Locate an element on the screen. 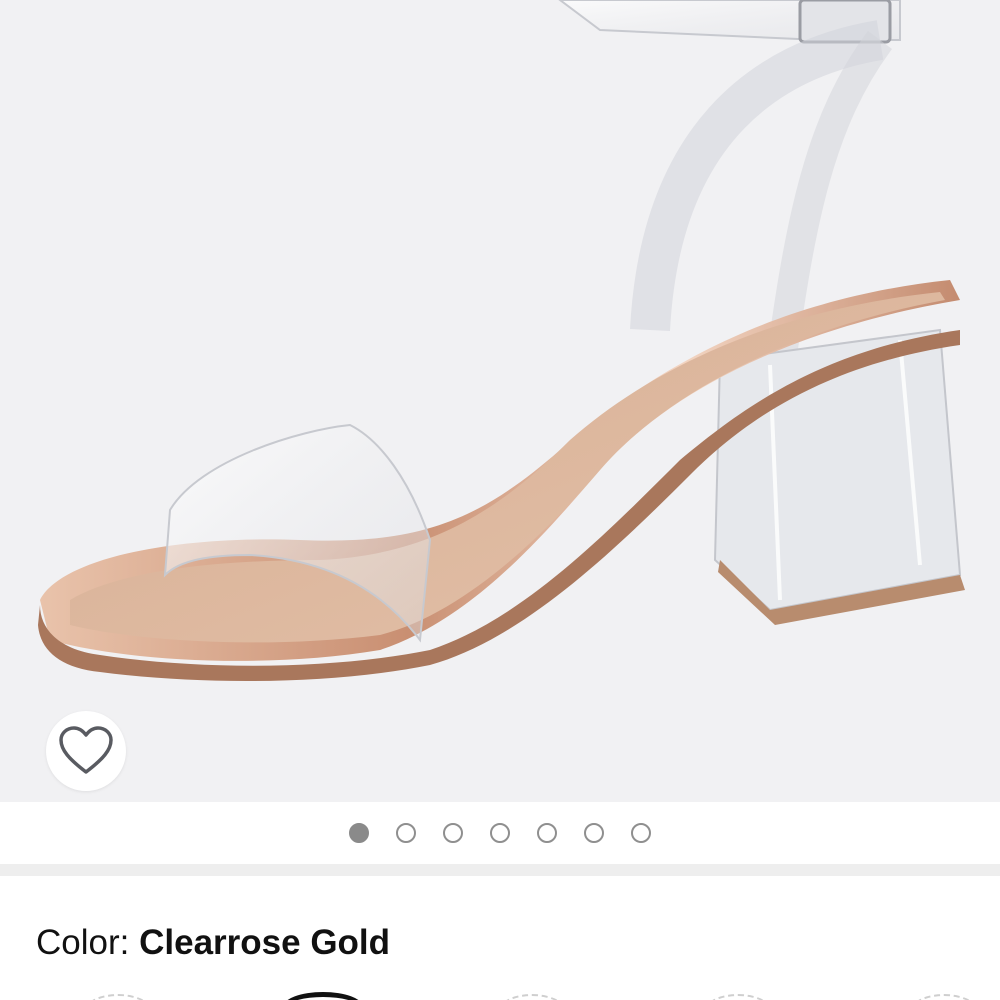 The image size is (1000, 1000). color-label: Color: is located at coordinates (83, 942).